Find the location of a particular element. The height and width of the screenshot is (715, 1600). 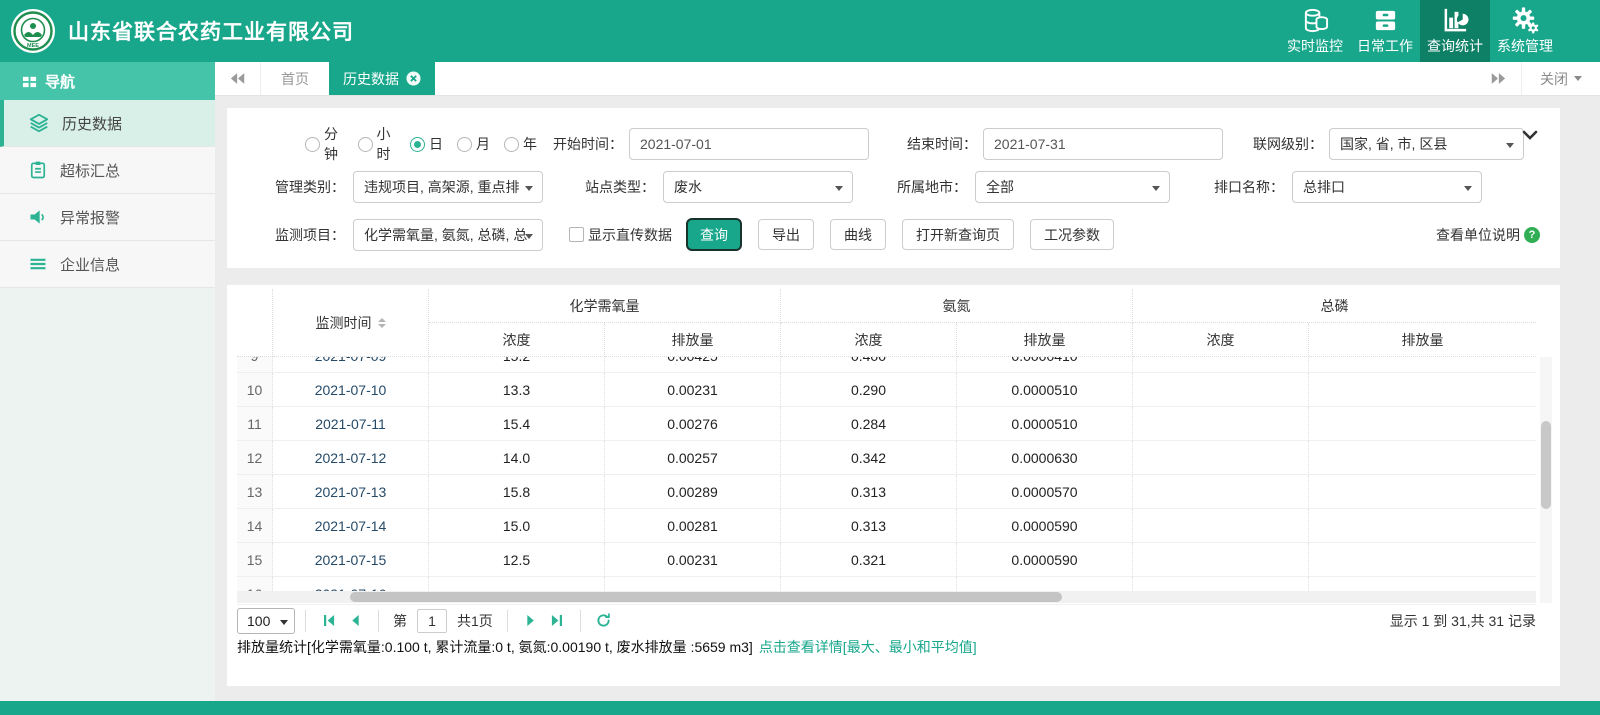

nav-label: 系统管理 is located at coordinates (1525, 46).